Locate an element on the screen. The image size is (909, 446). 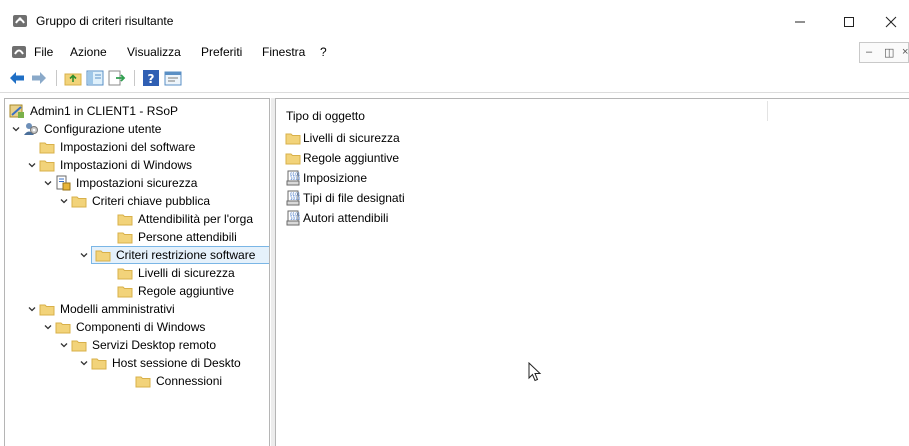
tree-node-impostazioni-windows: Impostazioni di Windows is located at coordinates (108, 165).